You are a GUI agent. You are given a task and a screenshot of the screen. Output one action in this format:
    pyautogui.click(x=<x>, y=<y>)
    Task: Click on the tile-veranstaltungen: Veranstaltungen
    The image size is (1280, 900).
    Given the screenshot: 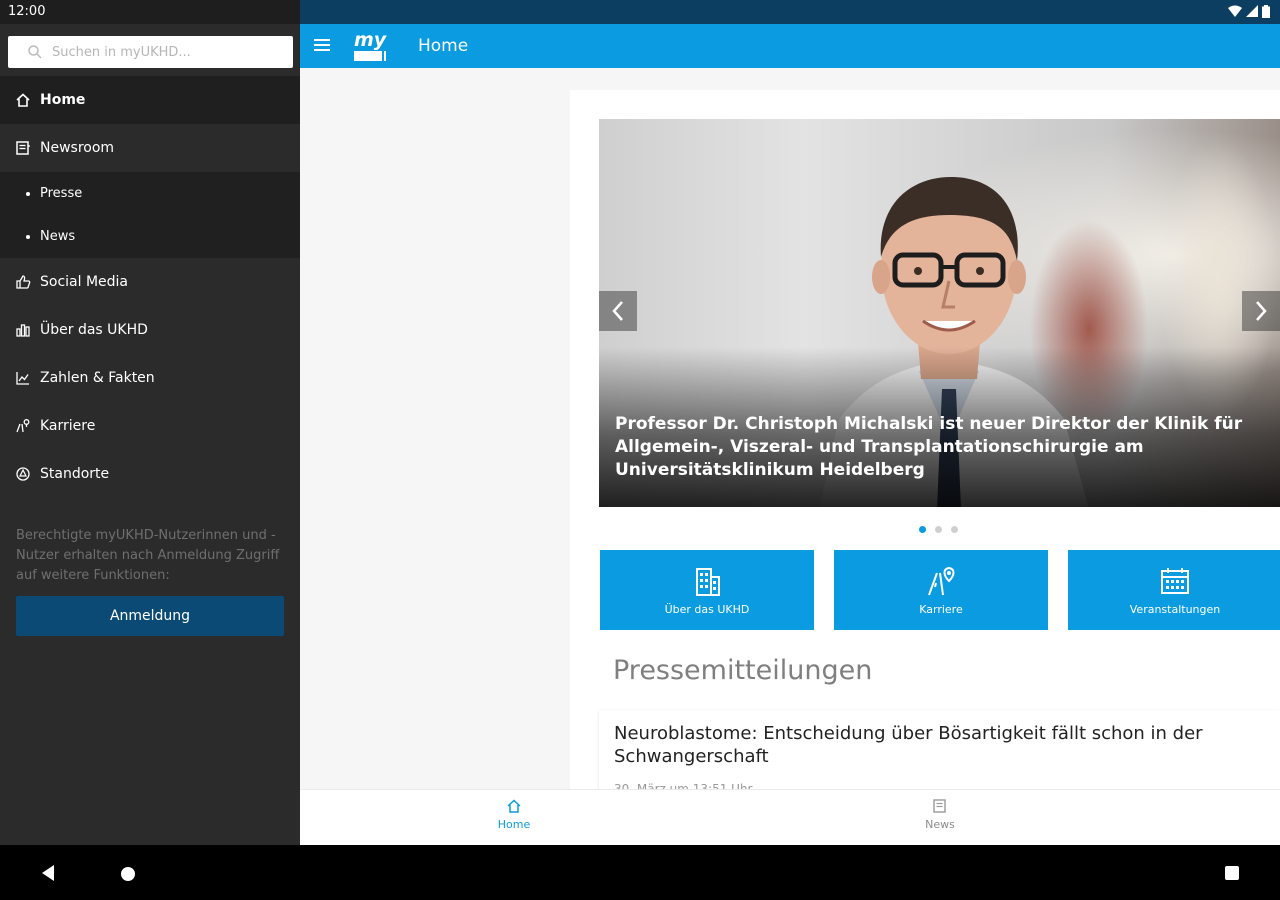 What is the action you would take?
    pyautogui.click(x=1174, y=590)
    